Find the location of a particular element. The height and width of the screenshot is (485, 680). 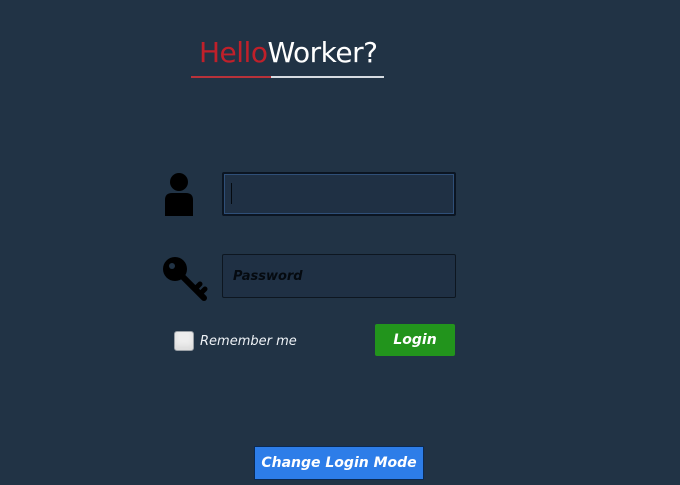

change-login-mode-button: Change Login Mode is located at coordinates (339, 463).